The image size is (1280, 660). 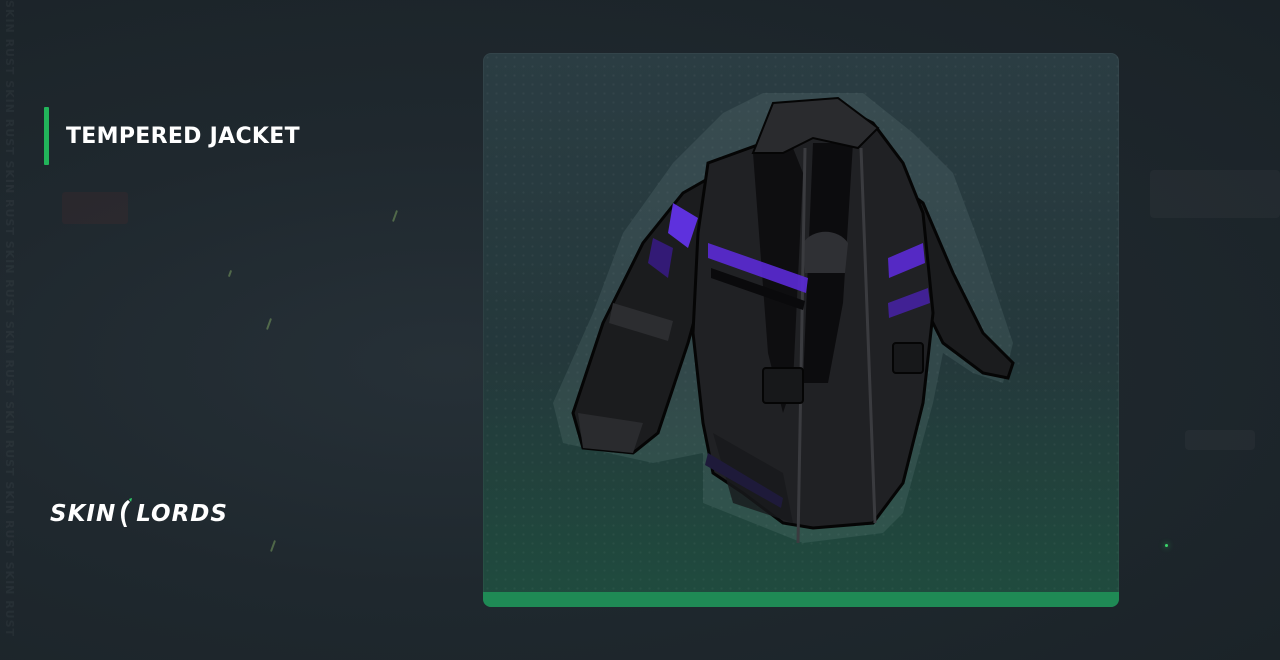 What do you see at coordinates (182, 514) in the screenshot?
I see `logo-text-right: LORDS` at bounding box center [182, 514].